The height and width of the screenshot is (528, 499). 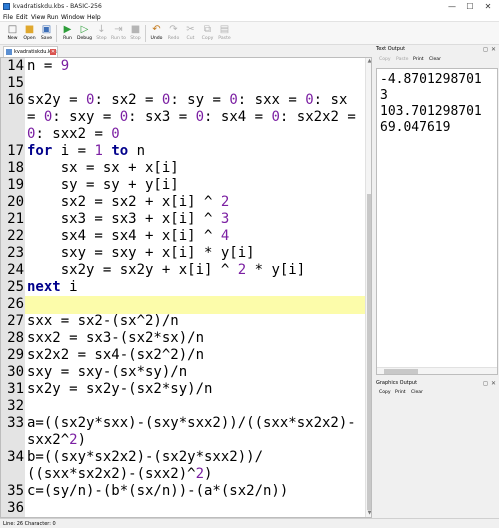 I want to click on folder-icon: ■, so click(x=29, y=29).